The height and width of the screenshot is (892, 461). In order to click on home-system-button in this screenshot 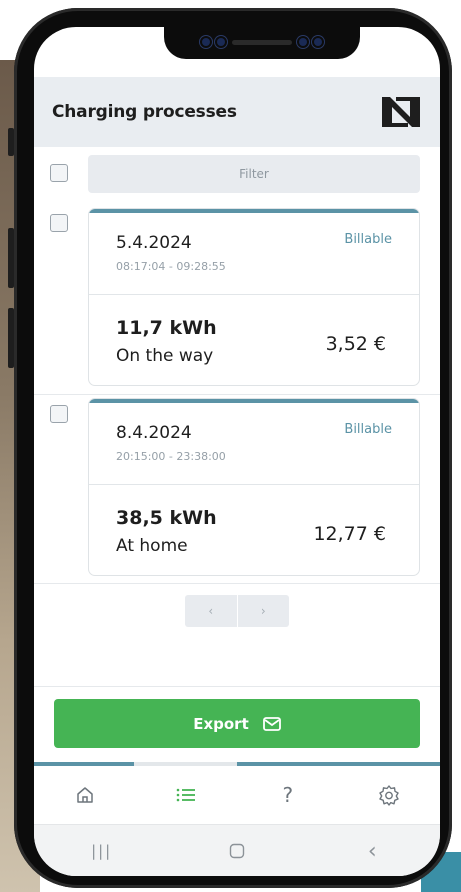, I will do `click(236, 850)`.